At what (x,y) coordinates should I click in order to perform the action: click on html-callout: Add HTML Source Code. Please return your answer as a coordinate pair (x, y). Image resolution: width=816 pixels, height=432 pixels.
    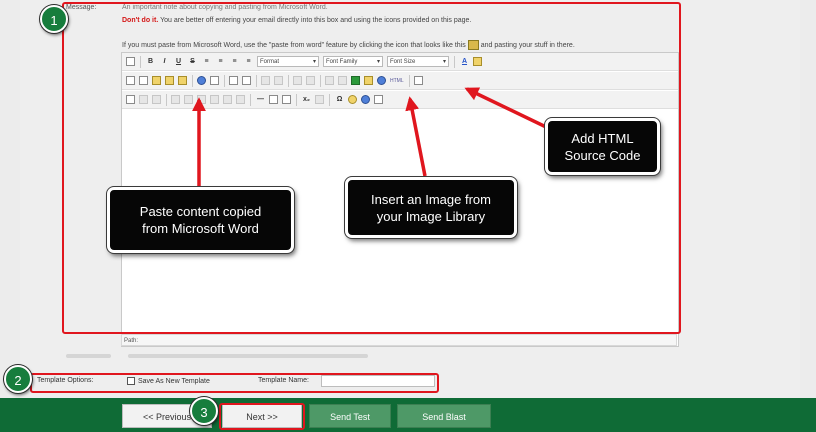
    Looking at the image, I should click on (602, 146).